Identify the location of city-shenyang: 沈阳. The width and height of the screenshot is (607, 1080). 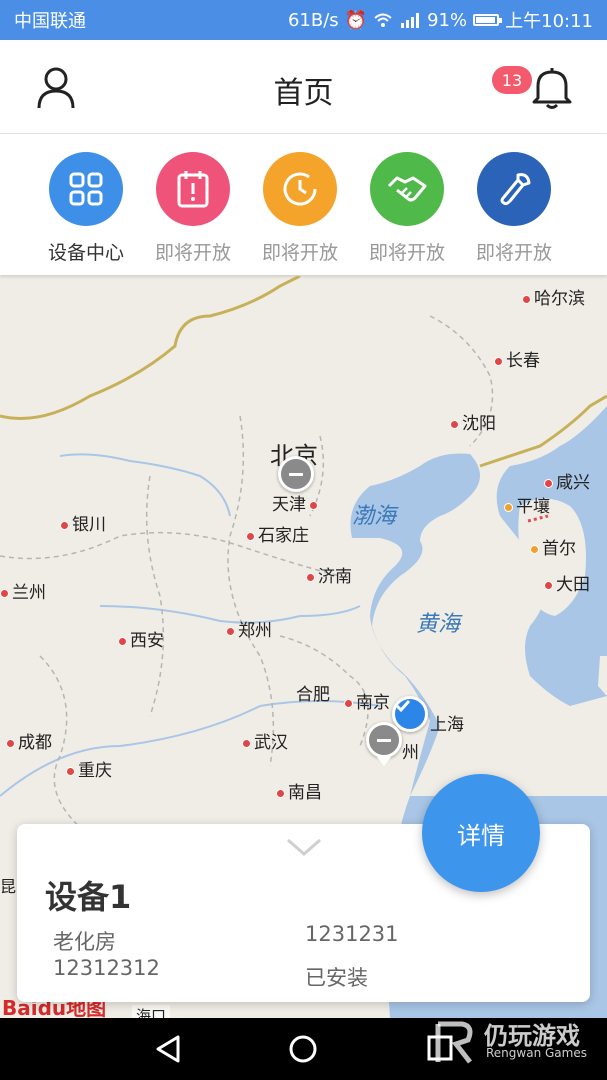
(473, 421).